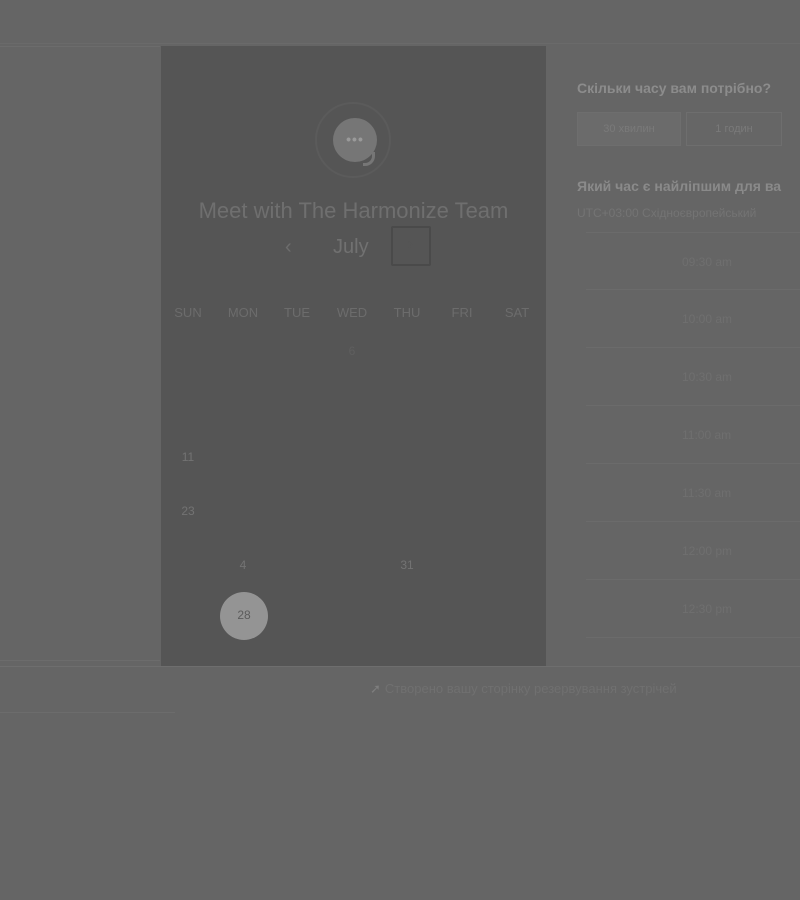 Image resolution: width=800 pixels, height=900 pixels. Describe the element at coordinates (353, 140) in the screenshot. I see `chat-bubble-icon: •••` at that location.